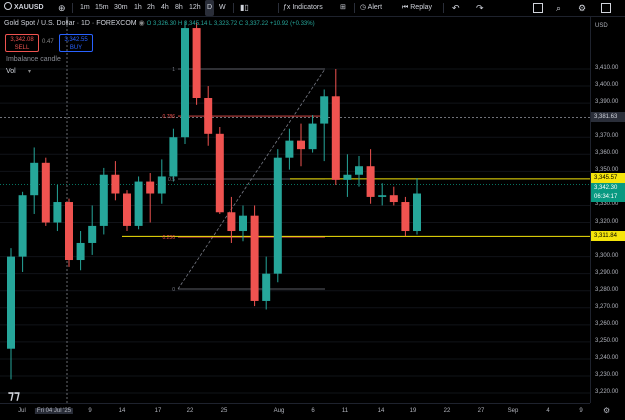 The height and width of the screenshot is (420, 625). I want to click on interval-1m: 1m, so click(85, 8).